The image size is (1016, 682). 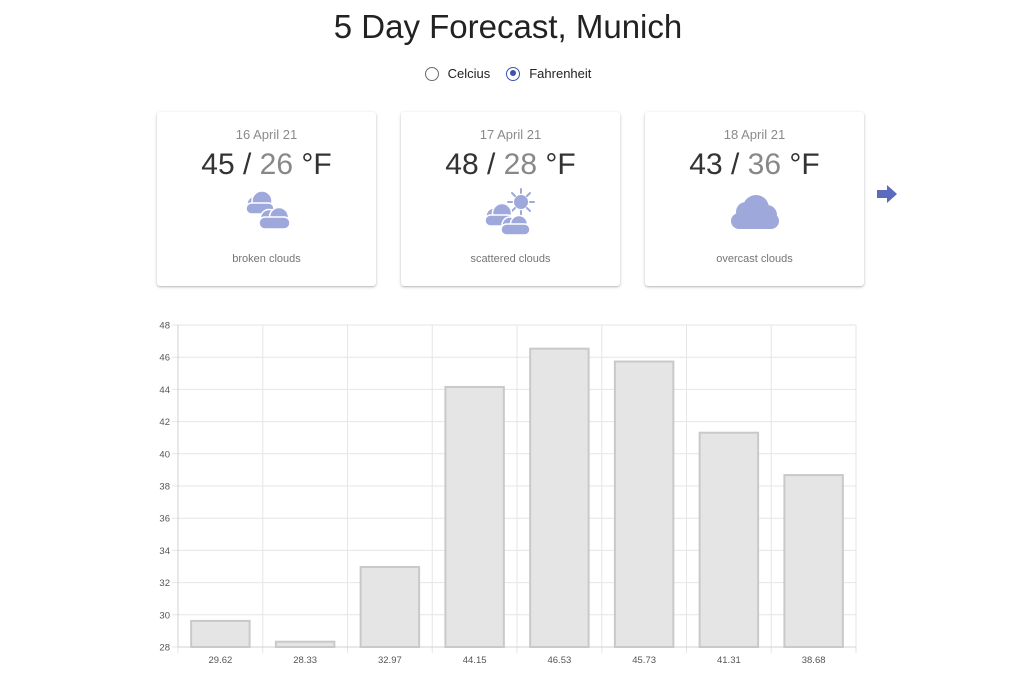 What do you see at coordinates (390, 660) in the screenshot?
I see `x-tick-label: 32.97` at bounding box center [390, 660].